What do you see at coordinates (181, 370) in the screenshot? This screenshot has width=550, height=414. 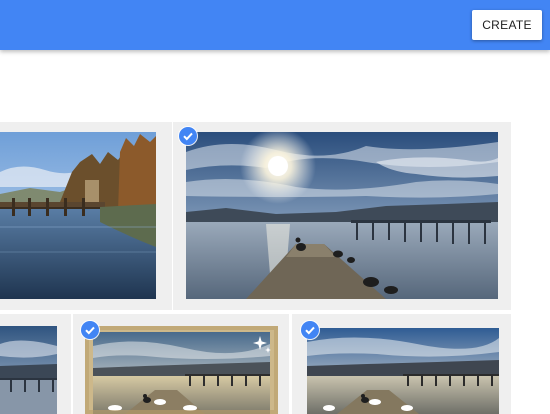 I see `swans-jetty-framed-photo` at bounding box center [181, 370].